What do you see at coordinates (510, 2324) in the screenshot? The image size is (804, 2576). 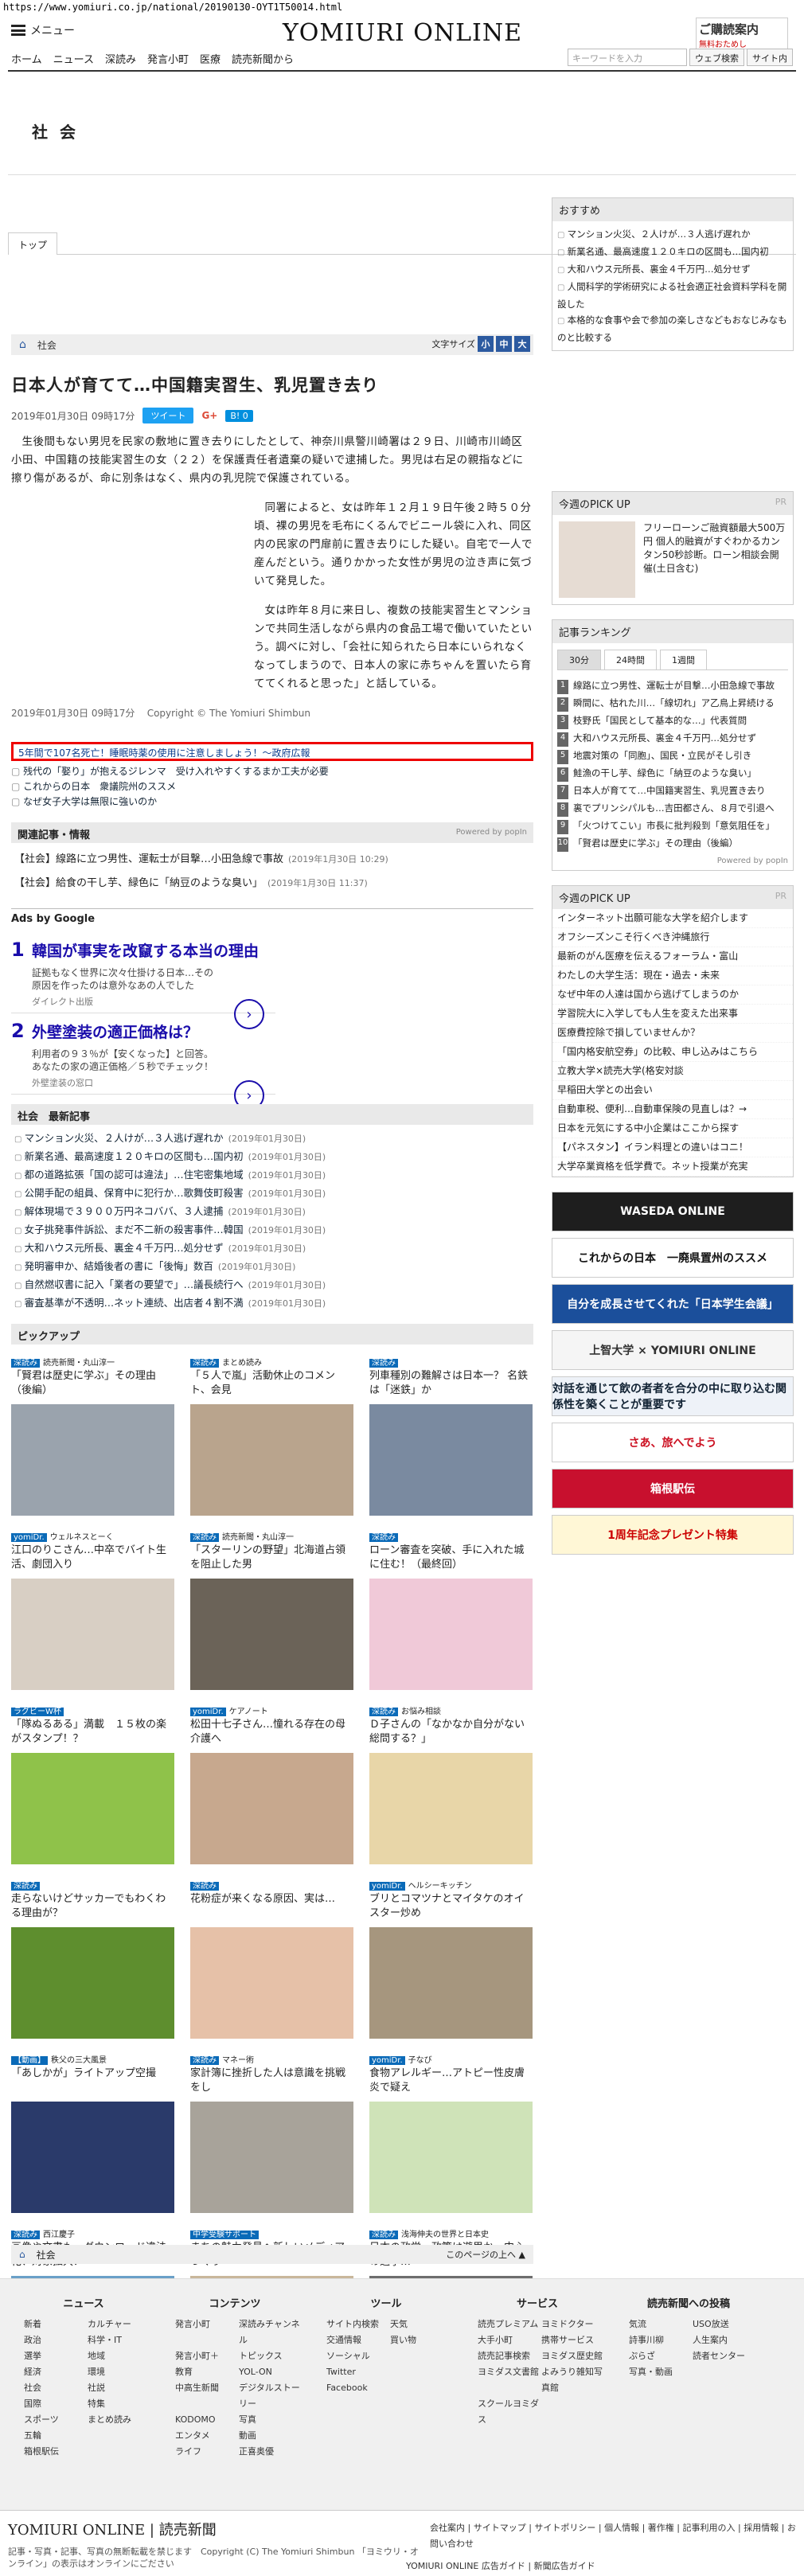 I see `footer-link: 読売プレミアム` at bounding box center [510, 2324].